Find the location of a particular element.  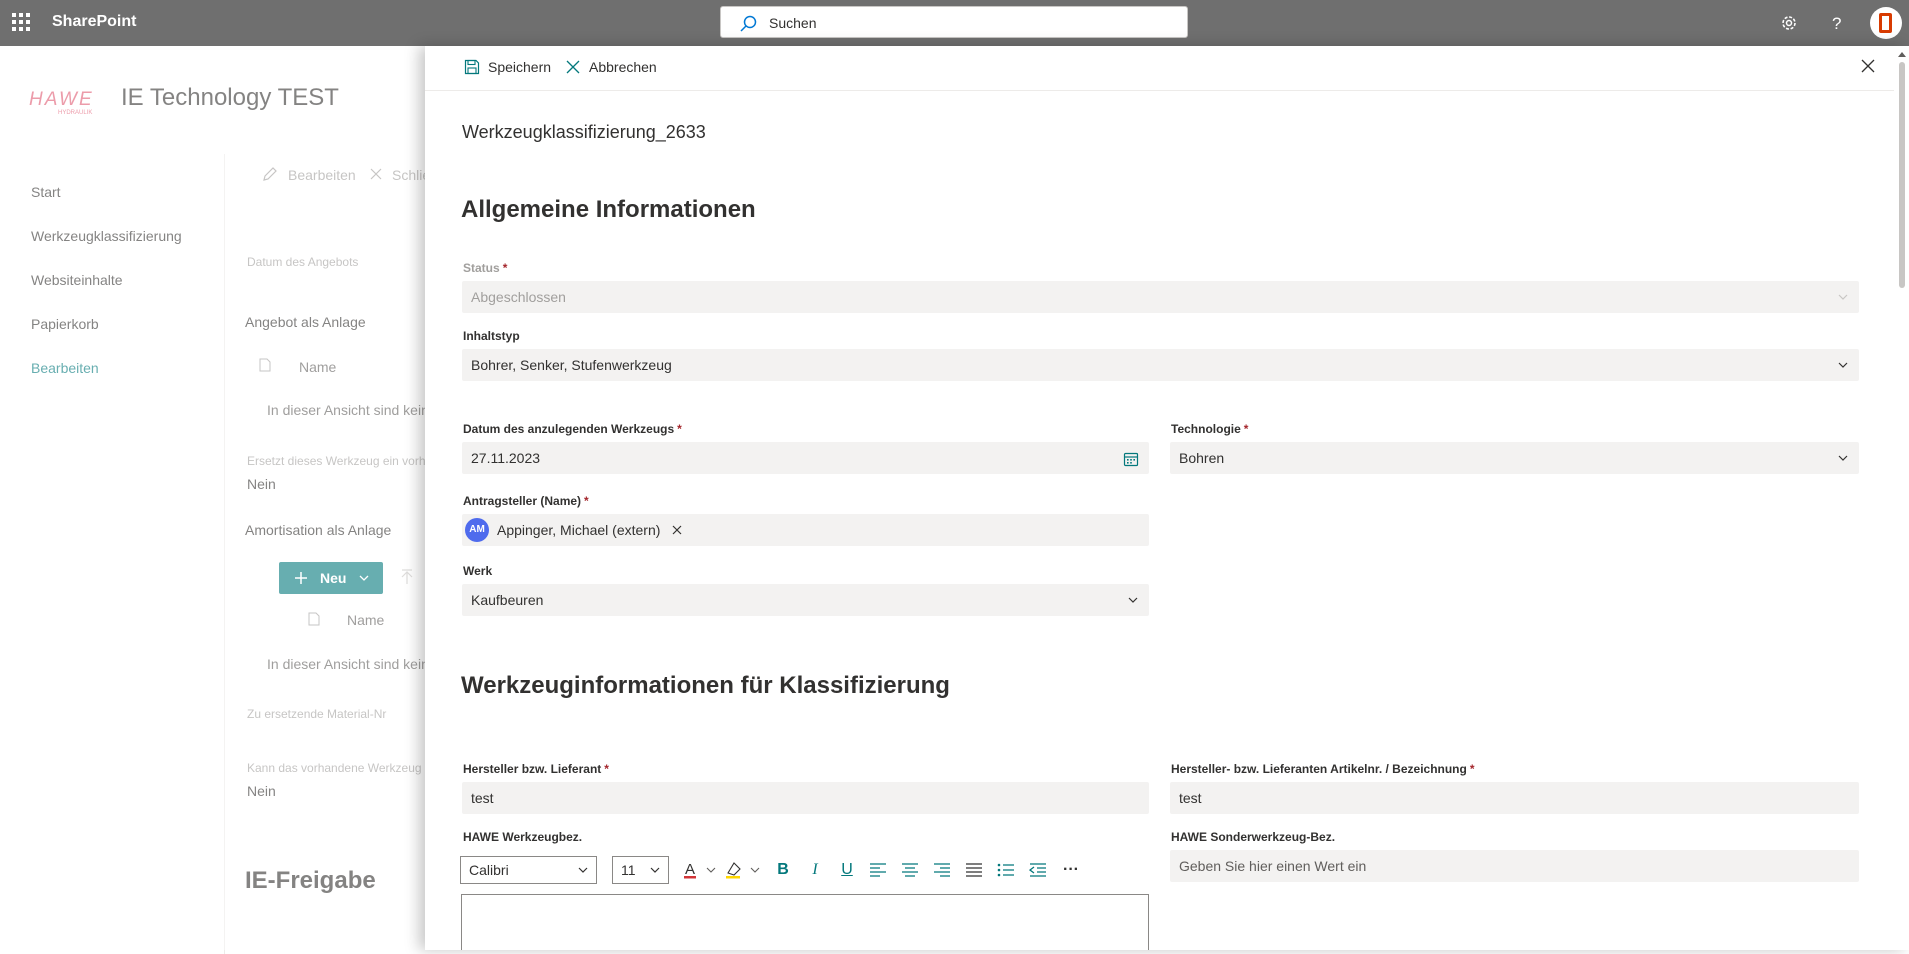

save-icon is located at coordinates (472, 67).